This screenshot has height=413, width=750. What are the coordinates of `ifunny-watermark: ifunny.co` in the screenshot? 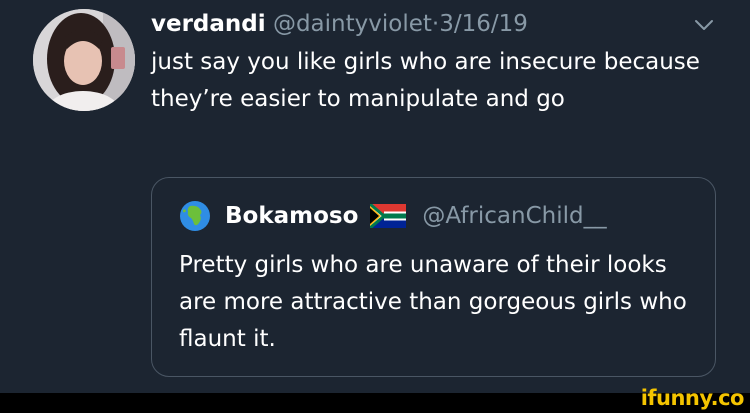 It's located at (692, 398).